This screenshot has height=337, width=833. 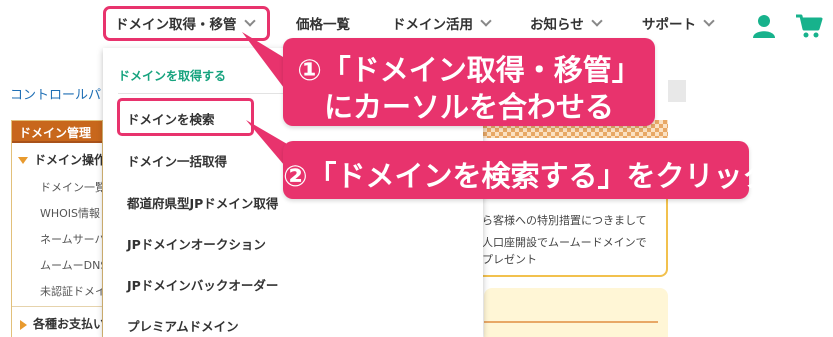 I want to click on nav-price-list-label: 価格一覧, so click(x=323, y=25).